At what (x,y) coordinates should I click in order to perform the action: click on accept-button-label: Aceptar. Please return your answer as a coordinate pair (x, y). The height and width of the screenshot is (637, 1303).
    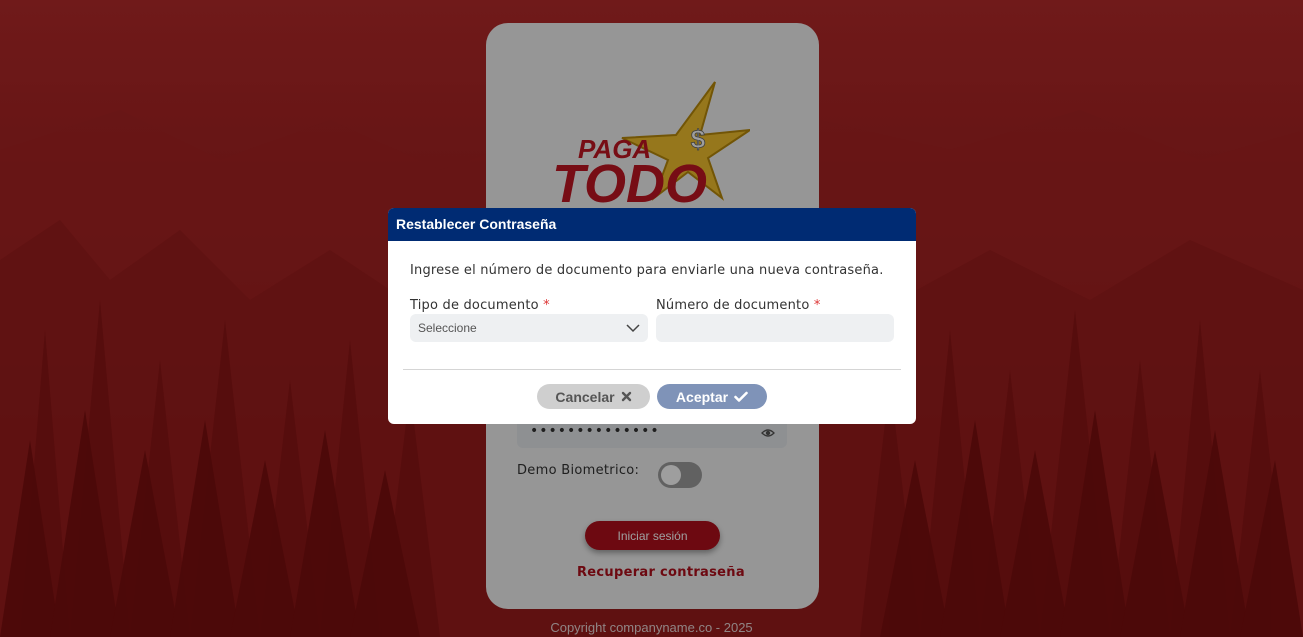
    Looking at the image, I should click on (702, 396).